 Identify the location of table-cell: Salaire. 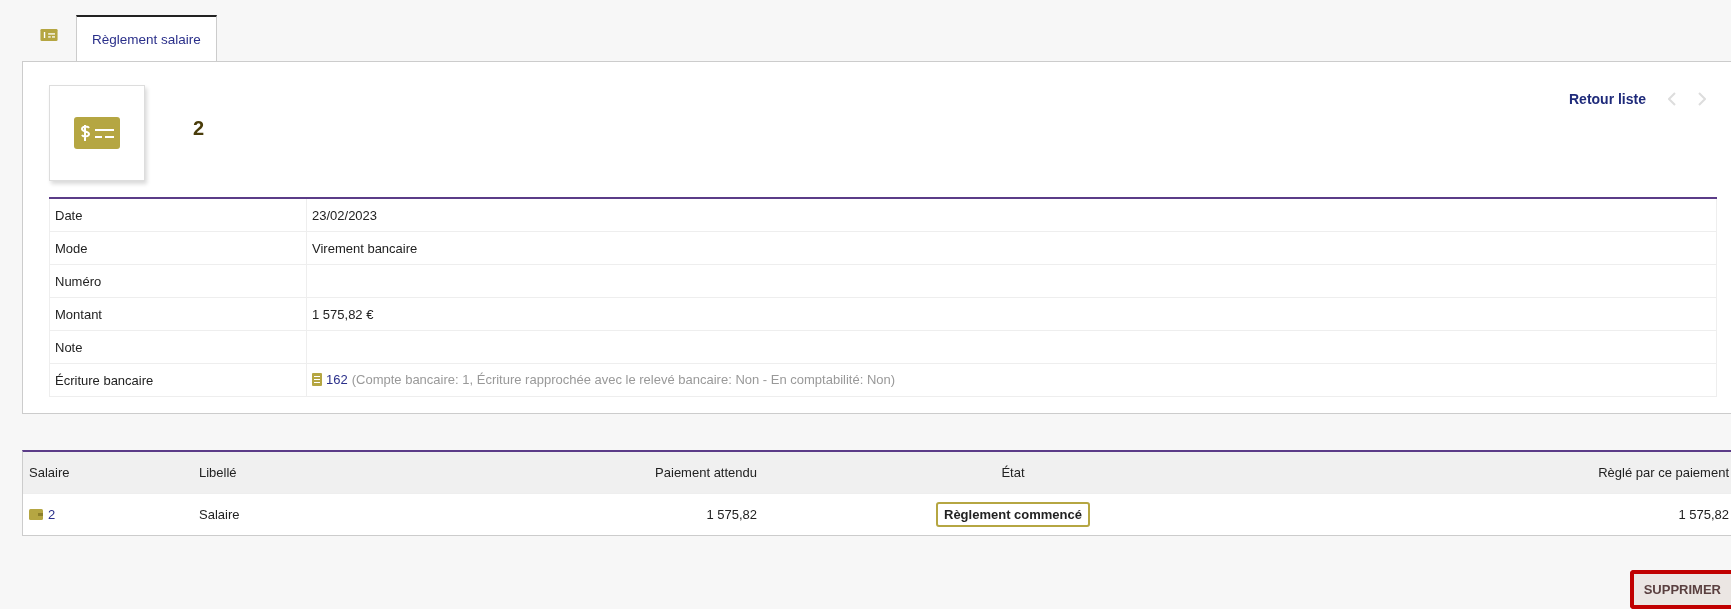
(219, 514).